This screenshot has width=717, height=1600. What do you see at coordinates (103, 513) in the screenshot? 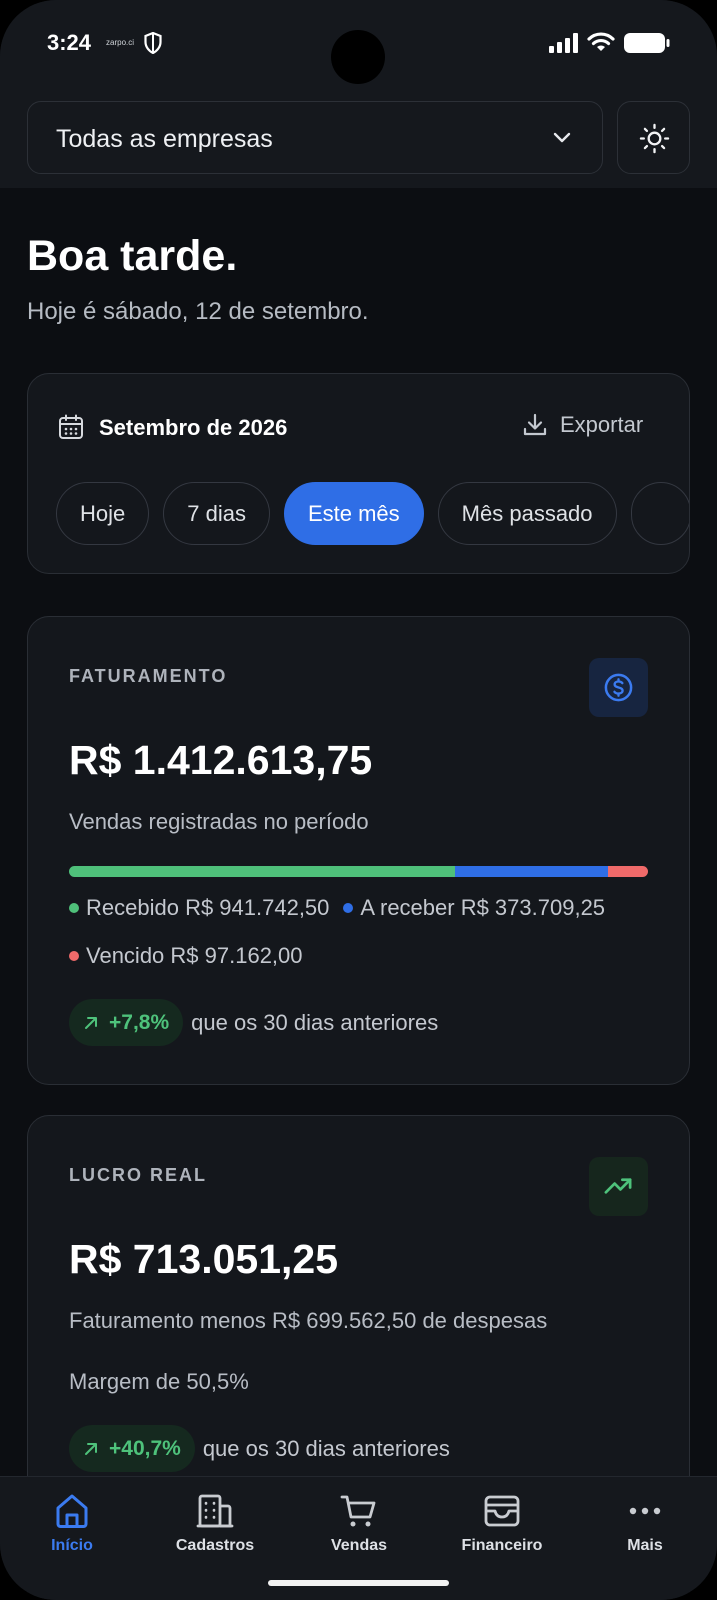
I see `chip-hoje: Hoje` at bounding box center [103, 513].